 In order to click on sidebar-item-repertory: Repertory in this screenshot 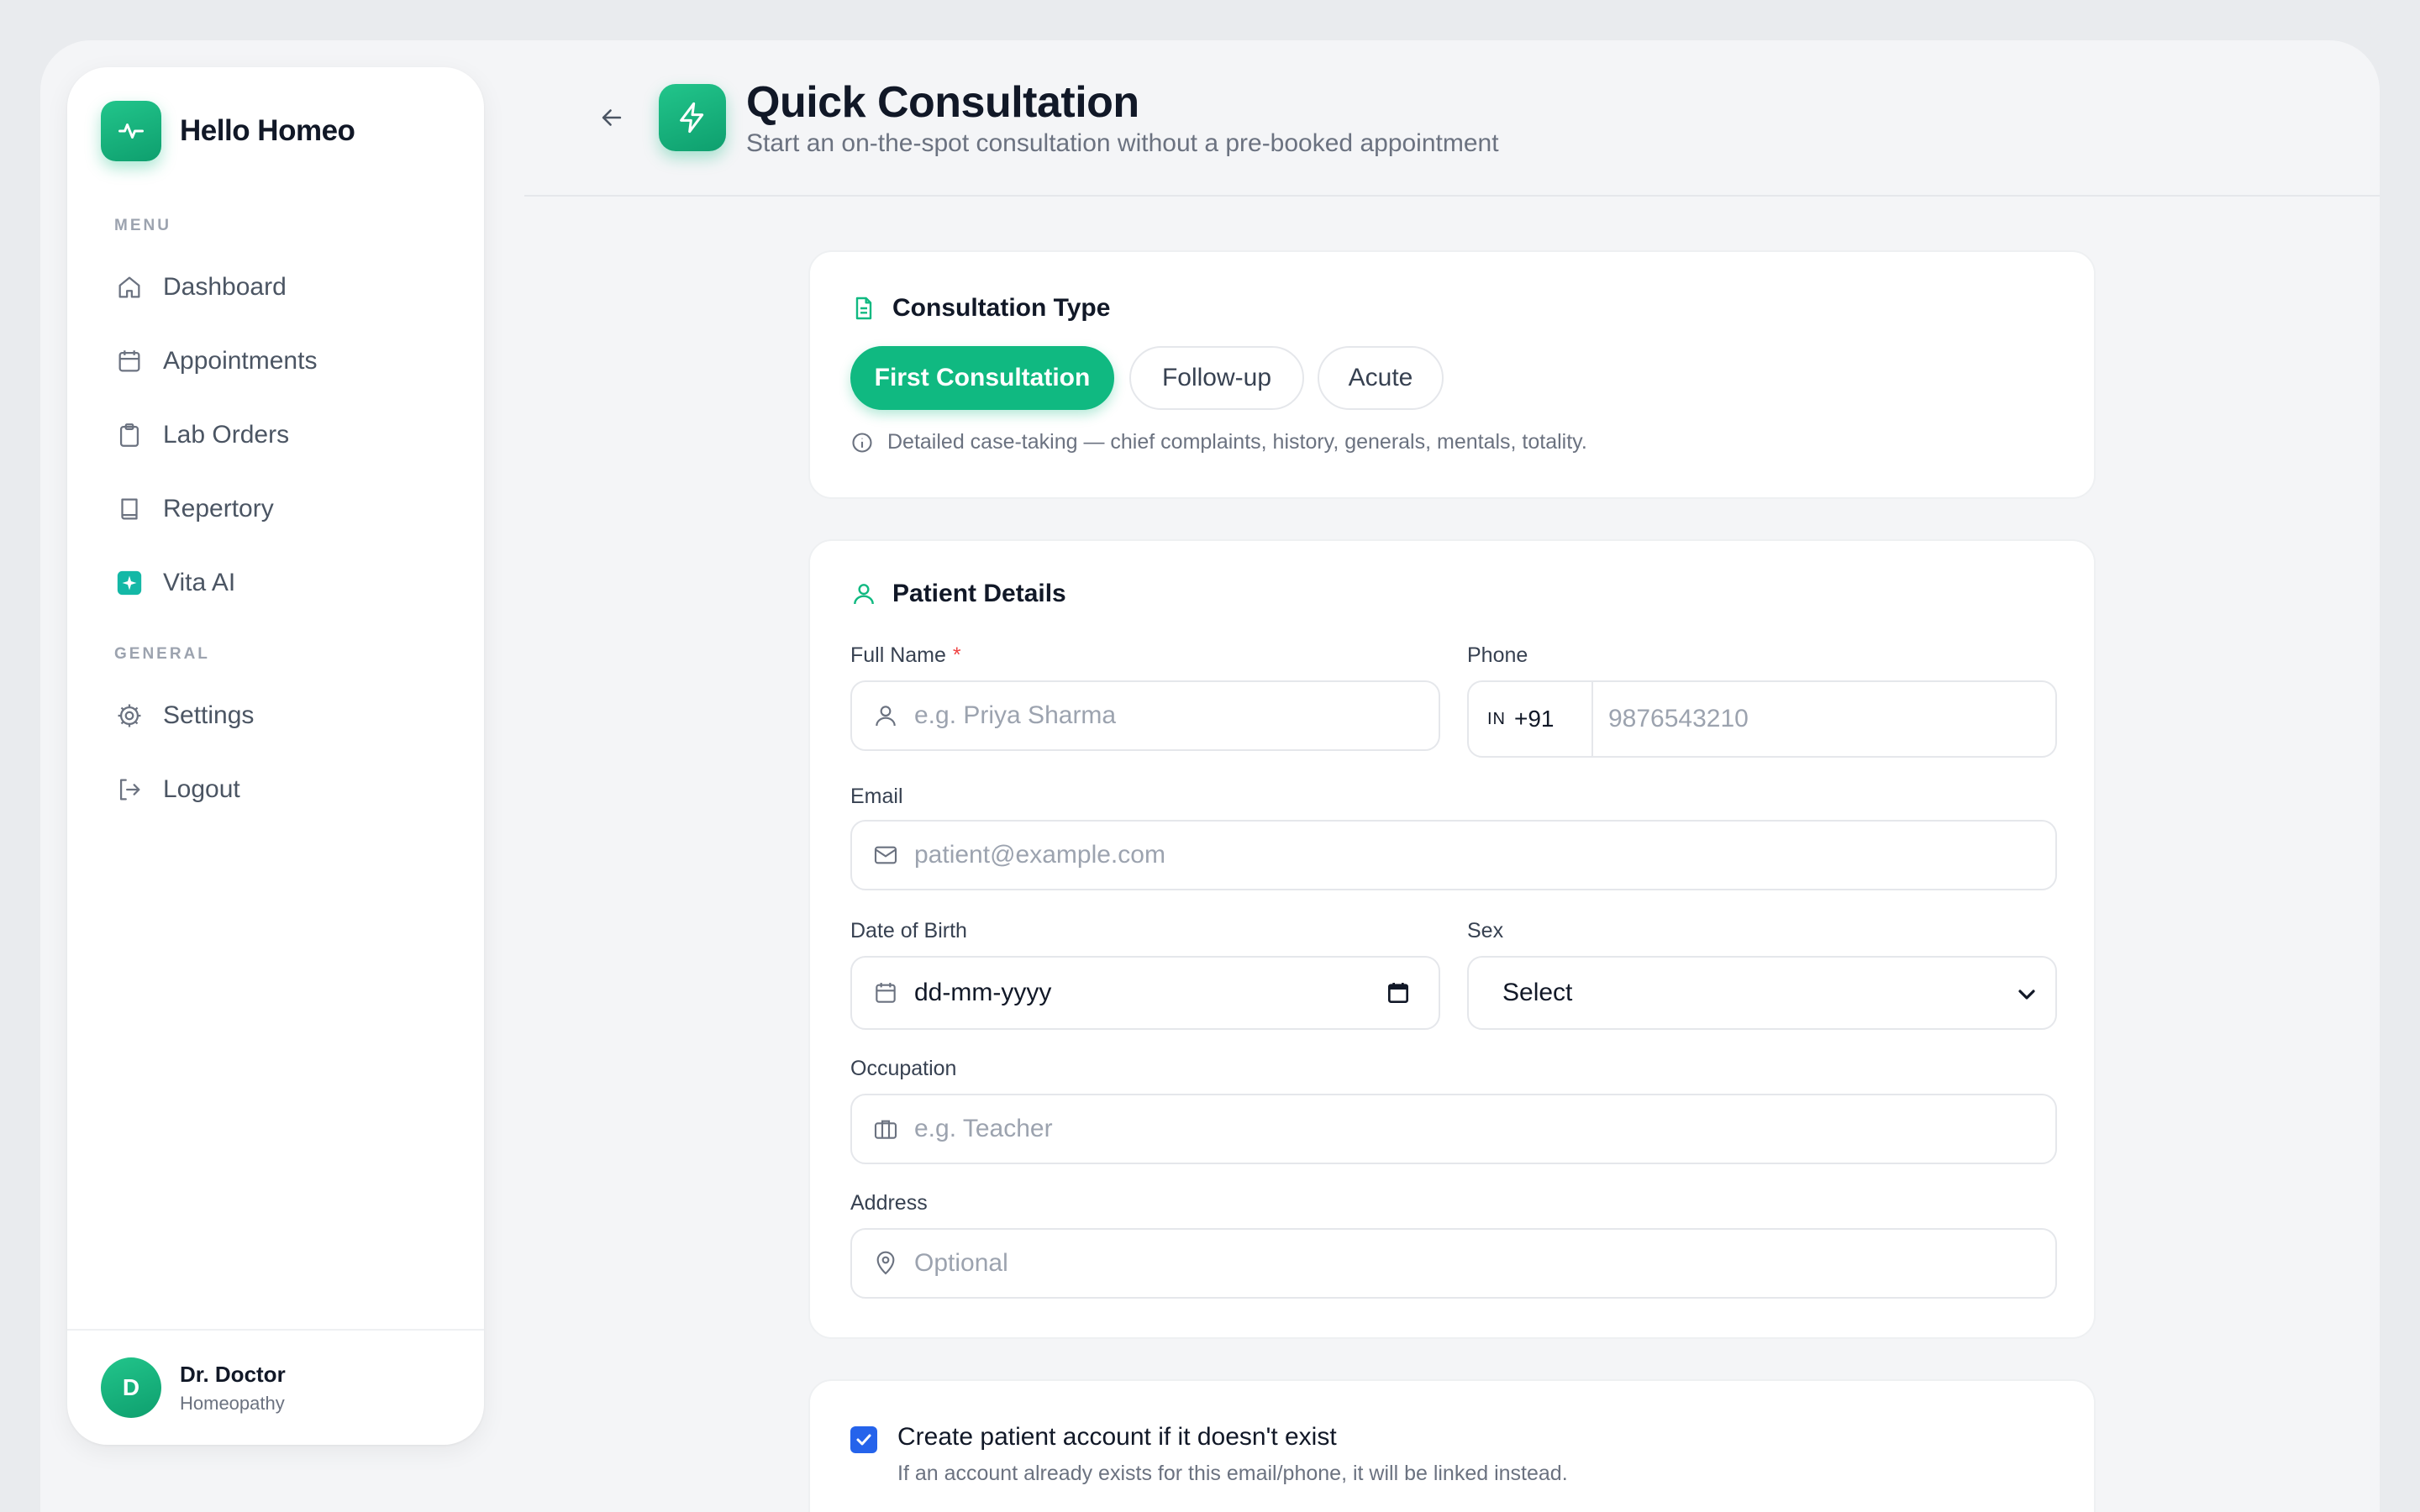, I will do `click(194, 509)`.